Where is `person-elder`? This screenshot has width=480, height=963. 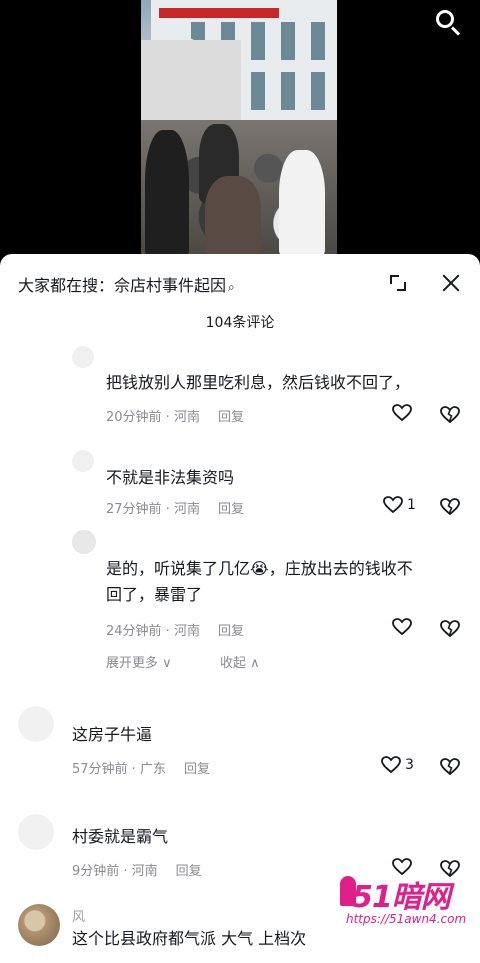 person-elder is located at coordinates (233, 217).